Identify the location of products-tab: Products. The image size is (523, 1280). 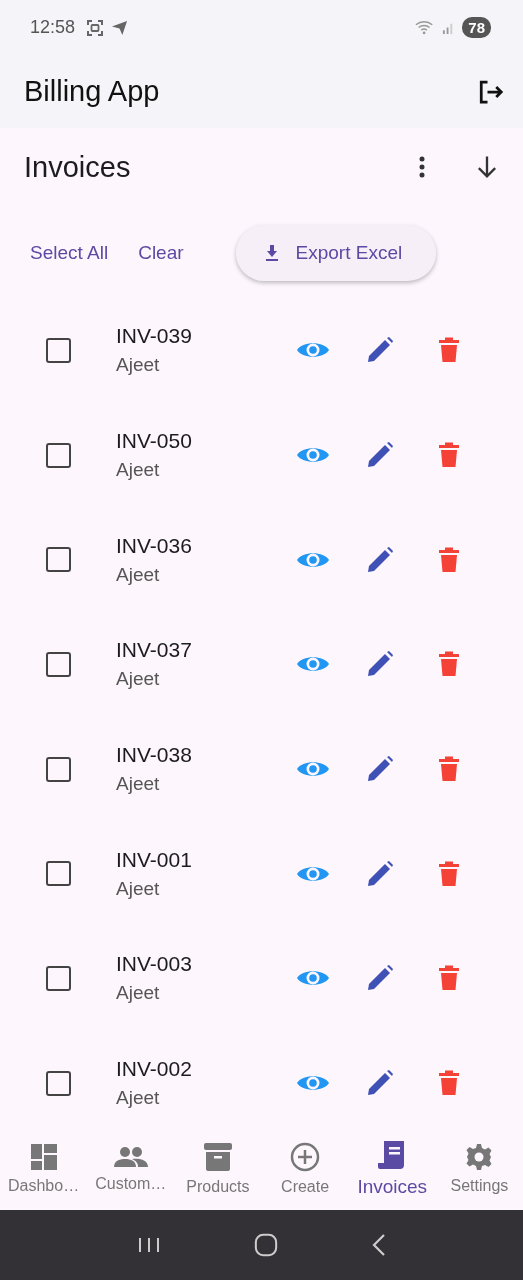
(218, 1169).